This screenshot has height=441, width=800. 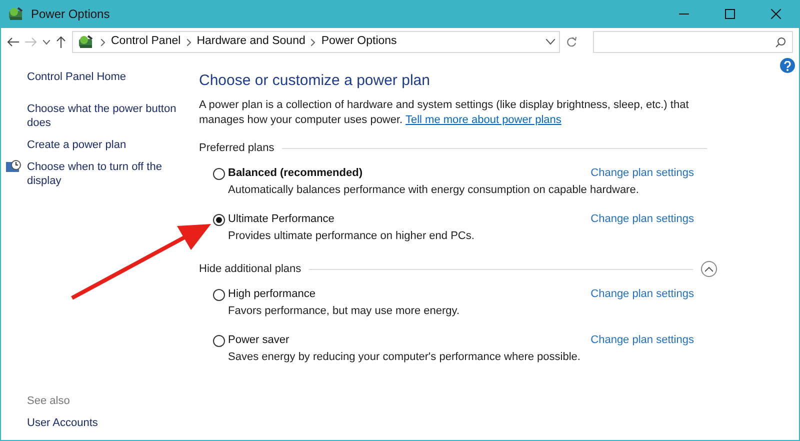 I want to click on sidebar-link: Choose when to turn off the display, so click(x=113, y=174).